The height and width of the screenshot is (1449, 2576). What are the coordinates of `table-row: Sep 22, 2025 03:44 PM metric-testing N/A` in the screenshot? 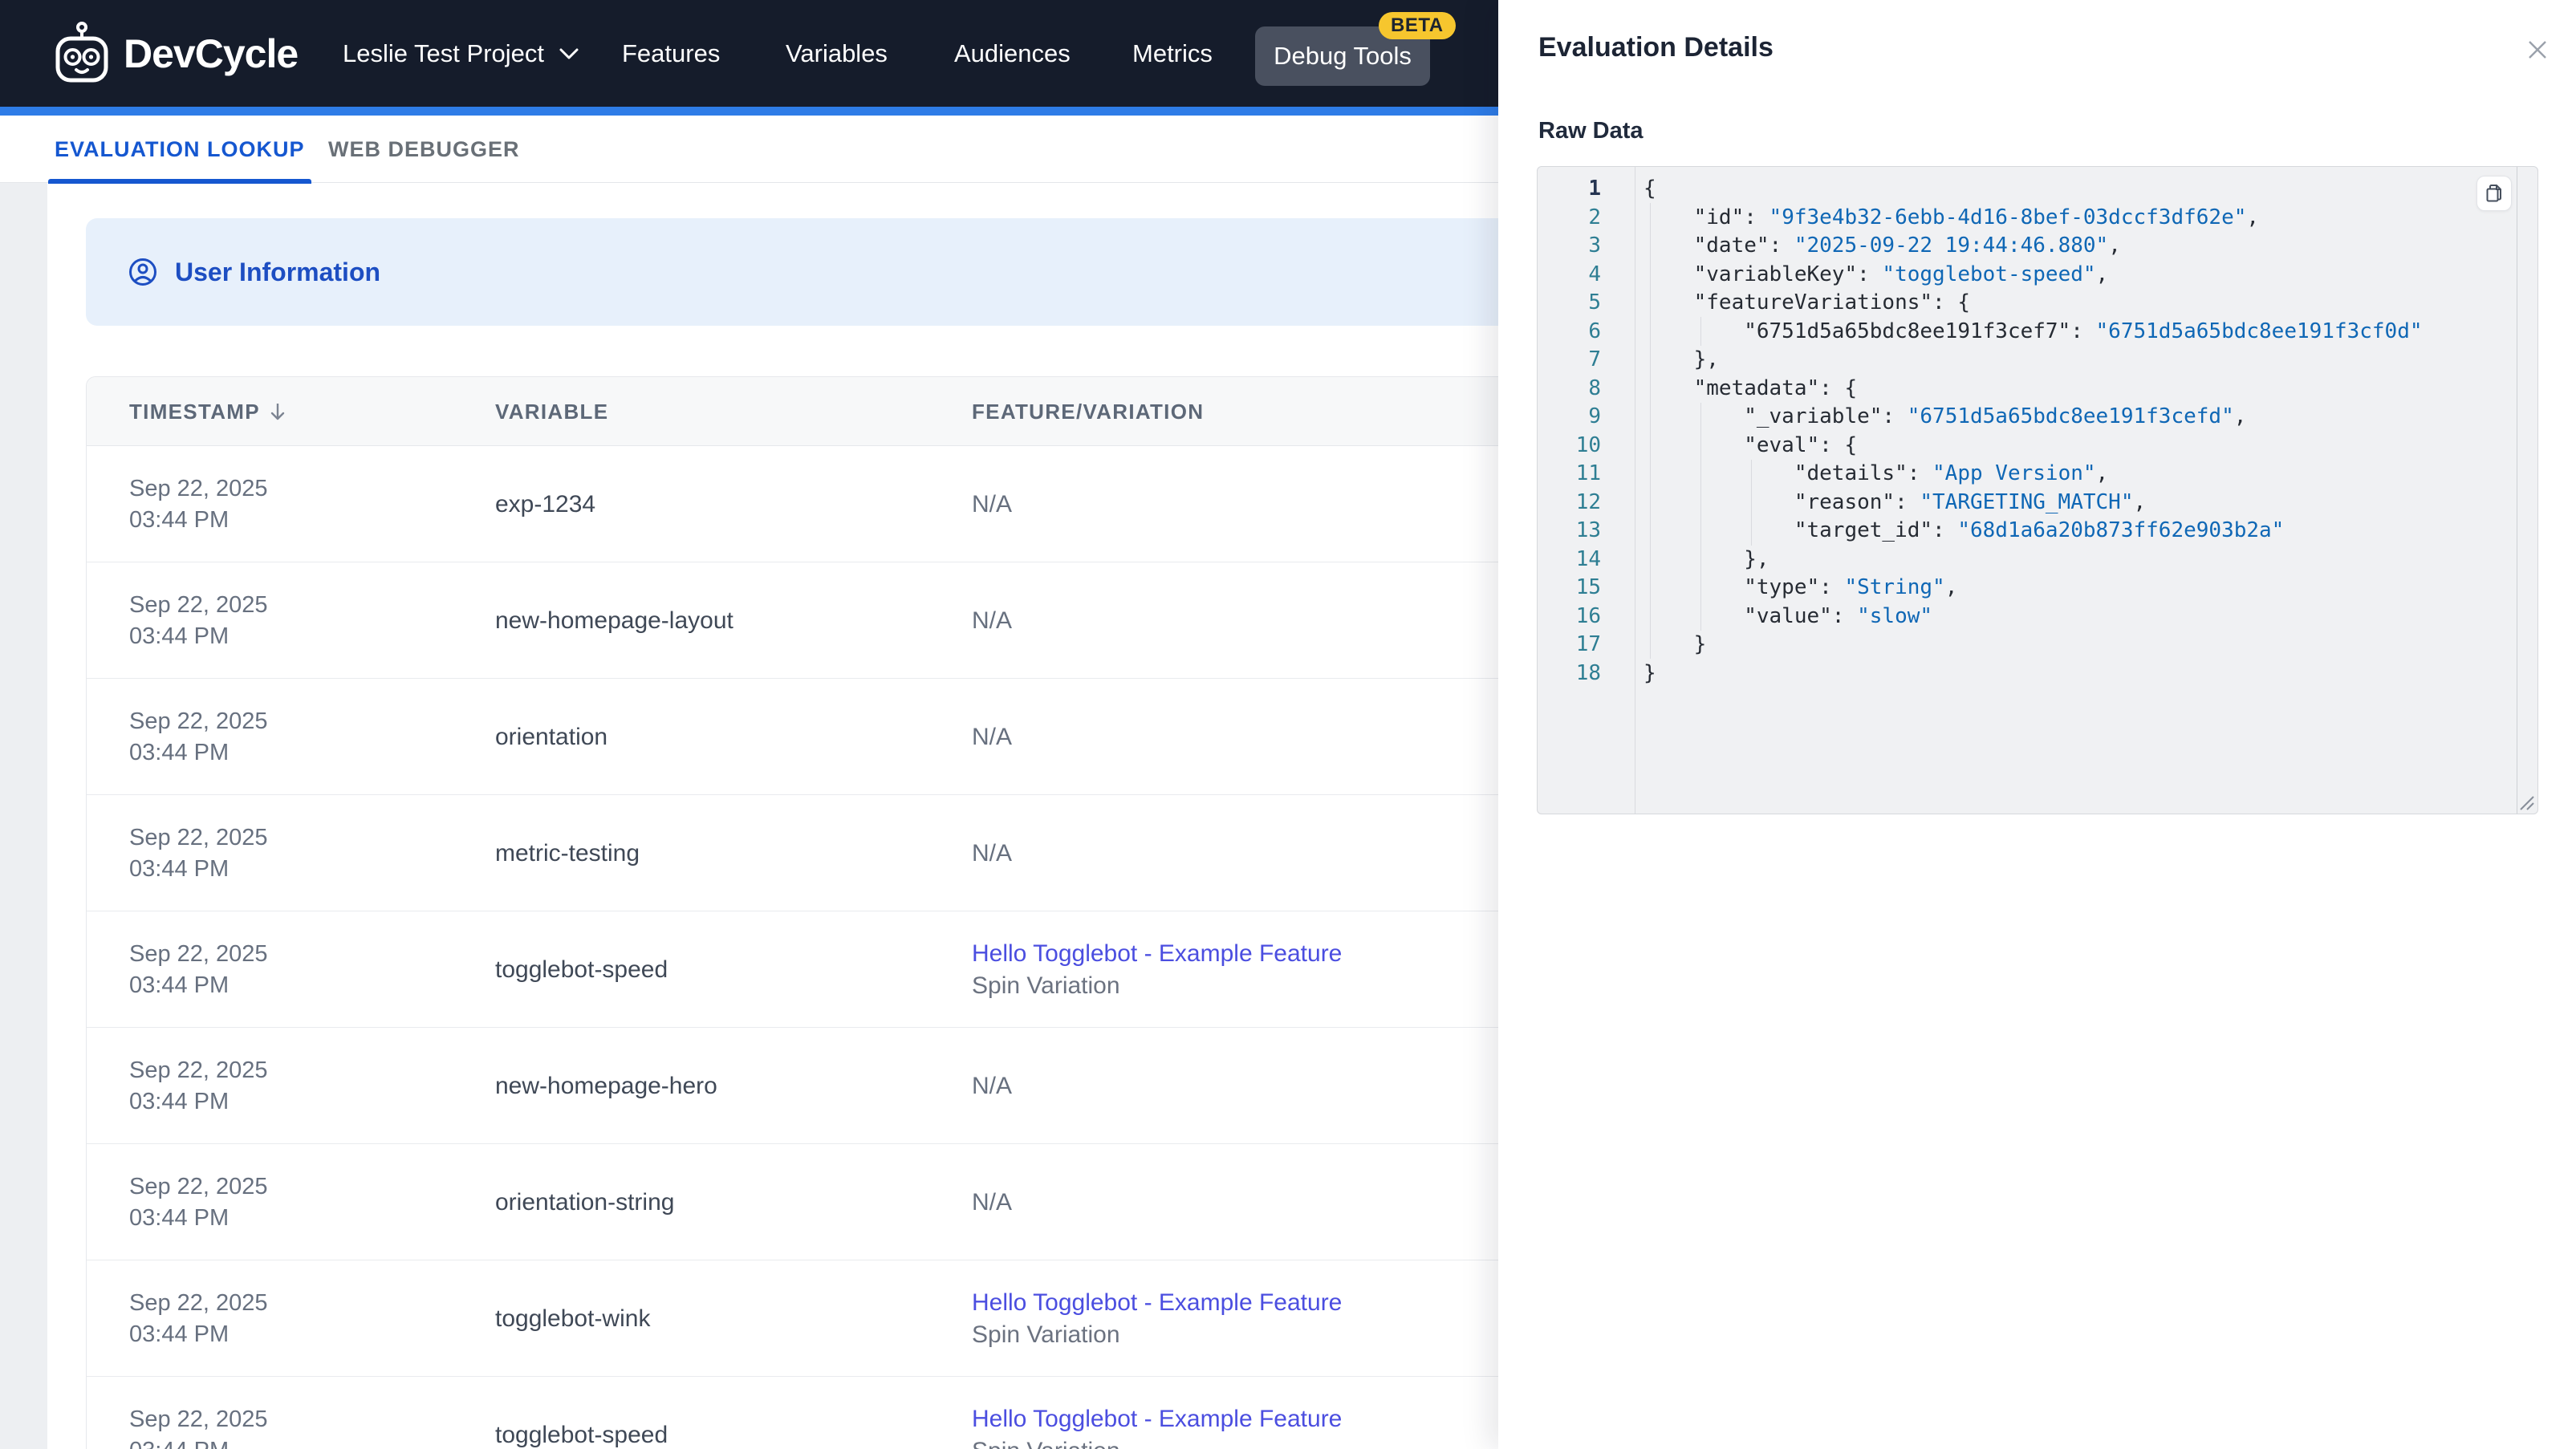 It's located at (813, 853).